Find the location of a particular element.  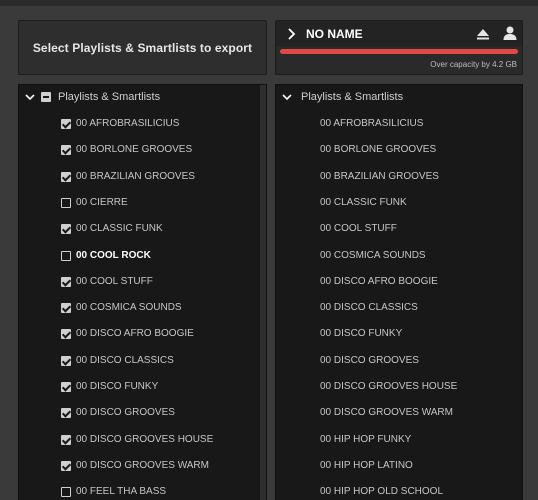

left-scrollbar is located at coordinates (263, 292).